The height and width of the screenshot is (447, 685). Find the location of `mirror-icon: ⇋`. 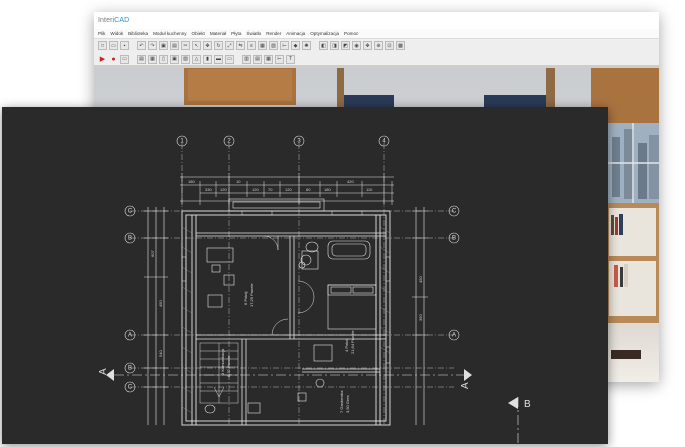

mirror-icon: ⇋ is located at coordinates (240, 45).